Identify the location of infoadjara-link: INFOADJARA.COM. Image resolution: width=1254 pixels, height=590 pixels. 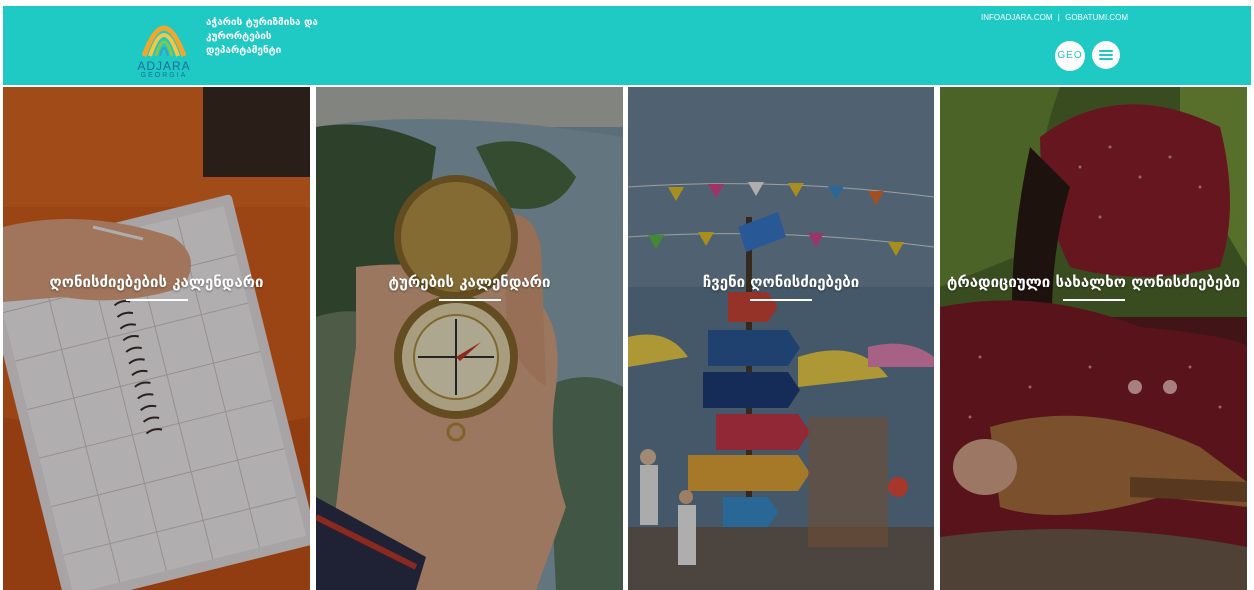
(1017, 17).